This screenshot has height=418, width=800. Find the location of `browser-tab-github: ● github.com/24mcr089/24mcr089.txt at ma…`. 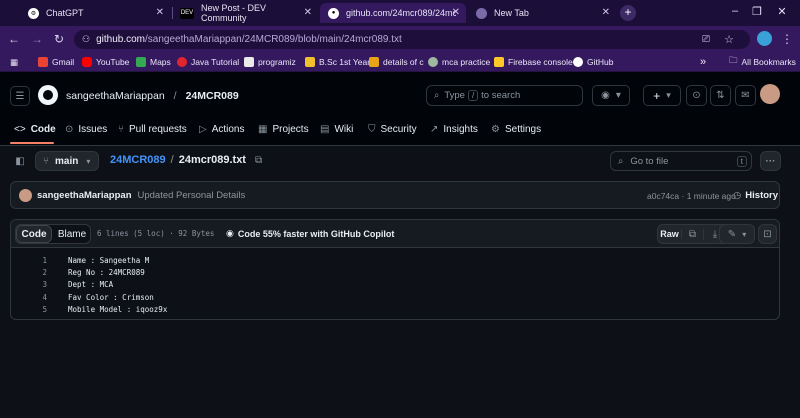

browser-tab-github: ● github.com/24mcr089/24mcr089.txt at ma… is located at coordinates (393, 13).